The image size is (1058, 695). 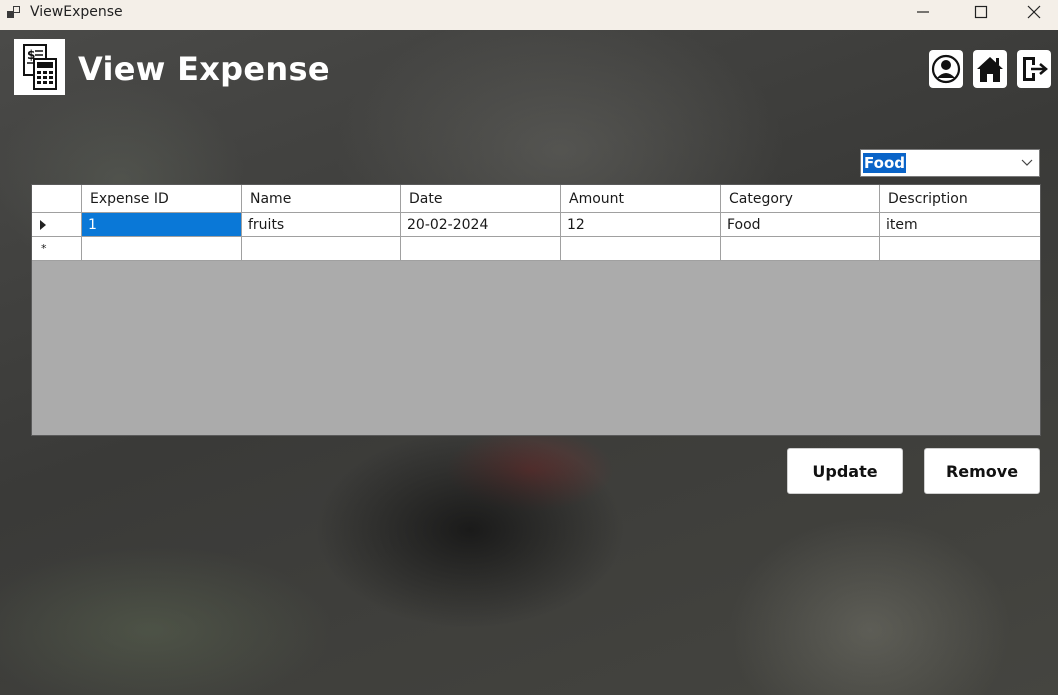 I want to click on row-selector, so click(x=57, y=225).